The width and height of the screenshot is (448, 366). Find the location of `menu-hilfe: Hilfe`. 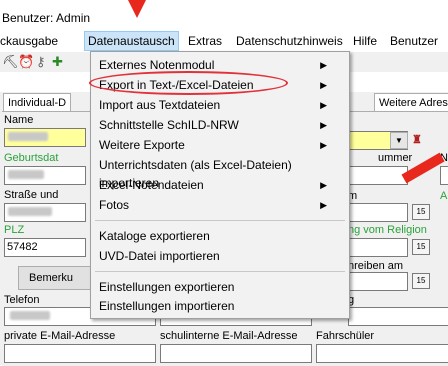

menu-hilfe: Hilfe is located at coordinates (365, 41).